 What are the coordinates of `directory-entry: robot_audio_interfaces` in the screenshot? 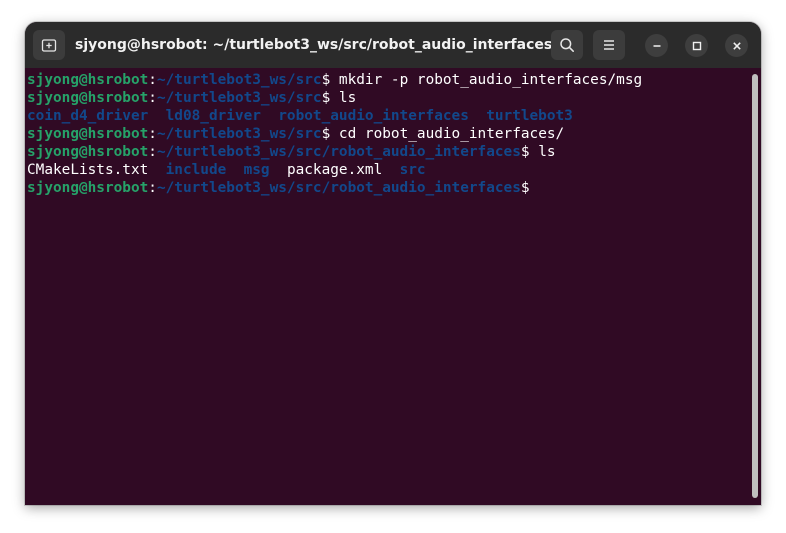 It's located at (373, 116).